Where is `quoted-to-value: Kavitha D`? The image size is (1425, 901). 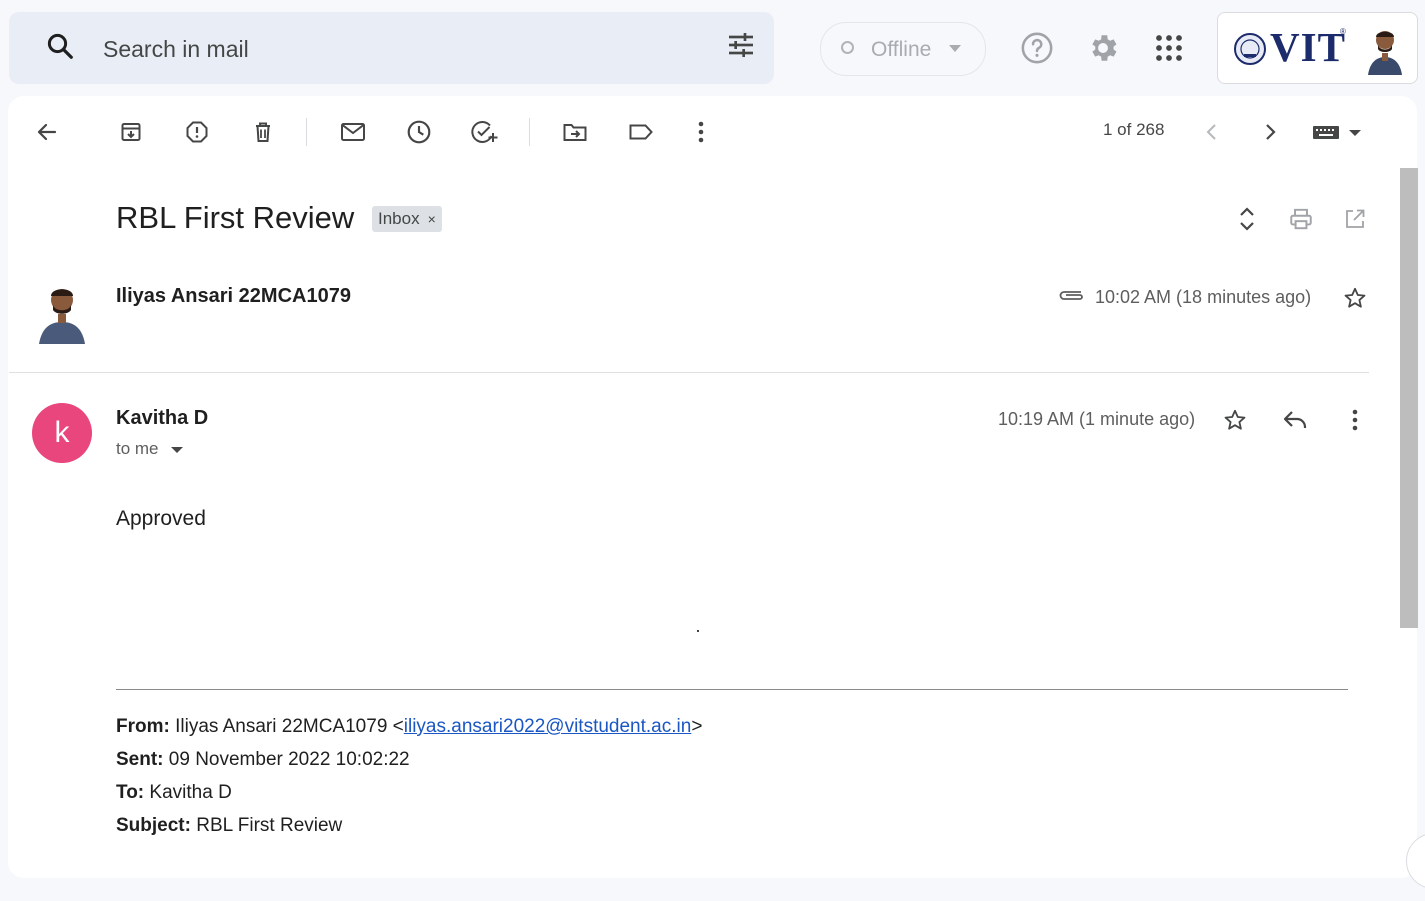
quoted-to-value: Kavitha D is located at coordinates (188, 792).